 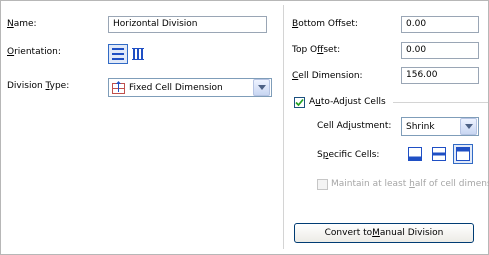 I want to click on horizontal-orientation-button, so click(x=118, y=54).